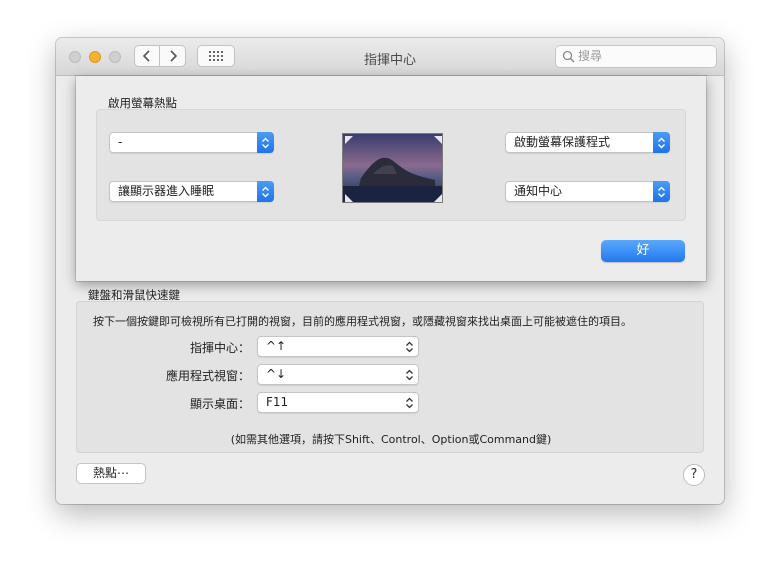 Image resolution: width=780 pixels, height=578 pixels. What do you see at coordinates (538, 191) in the screenshot?
I see `corner-value: 通知中心` at bounding box center [538, 191].